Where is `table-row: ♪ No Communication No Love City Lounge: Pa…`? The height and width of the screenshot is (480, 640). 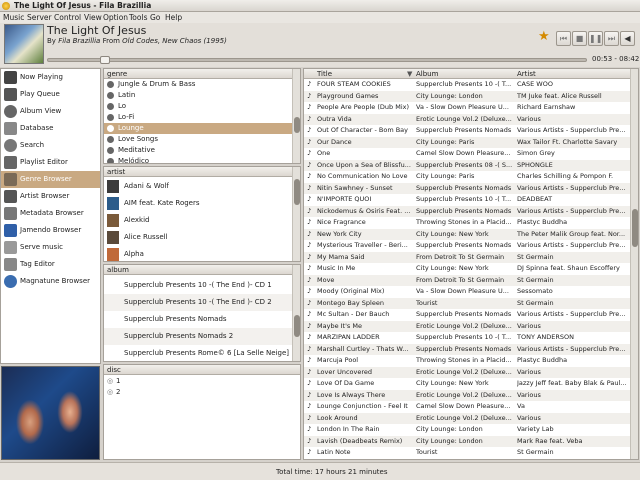
table-row: ♪ No Communication No Love City Lounge: Pa… is located at coordinates (467, 177).